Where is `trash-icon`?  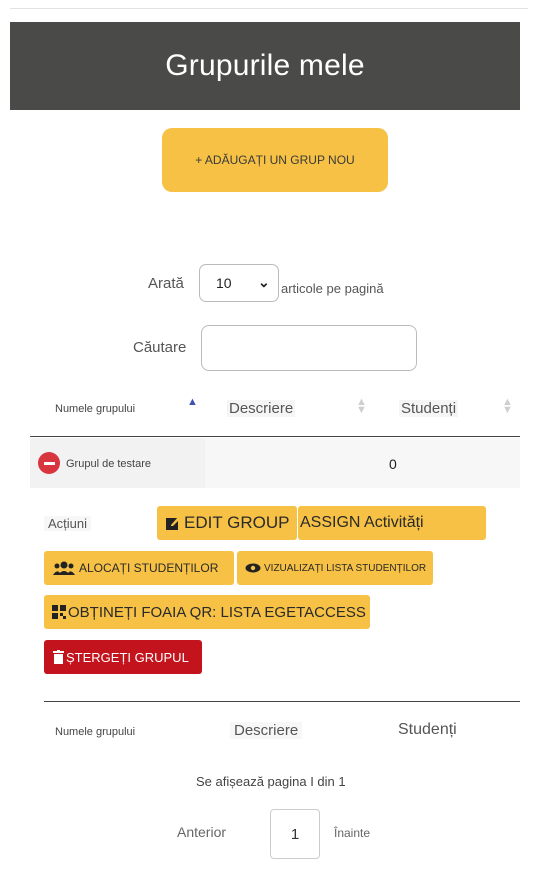 trash-icon is located at coordinates (58, 657).